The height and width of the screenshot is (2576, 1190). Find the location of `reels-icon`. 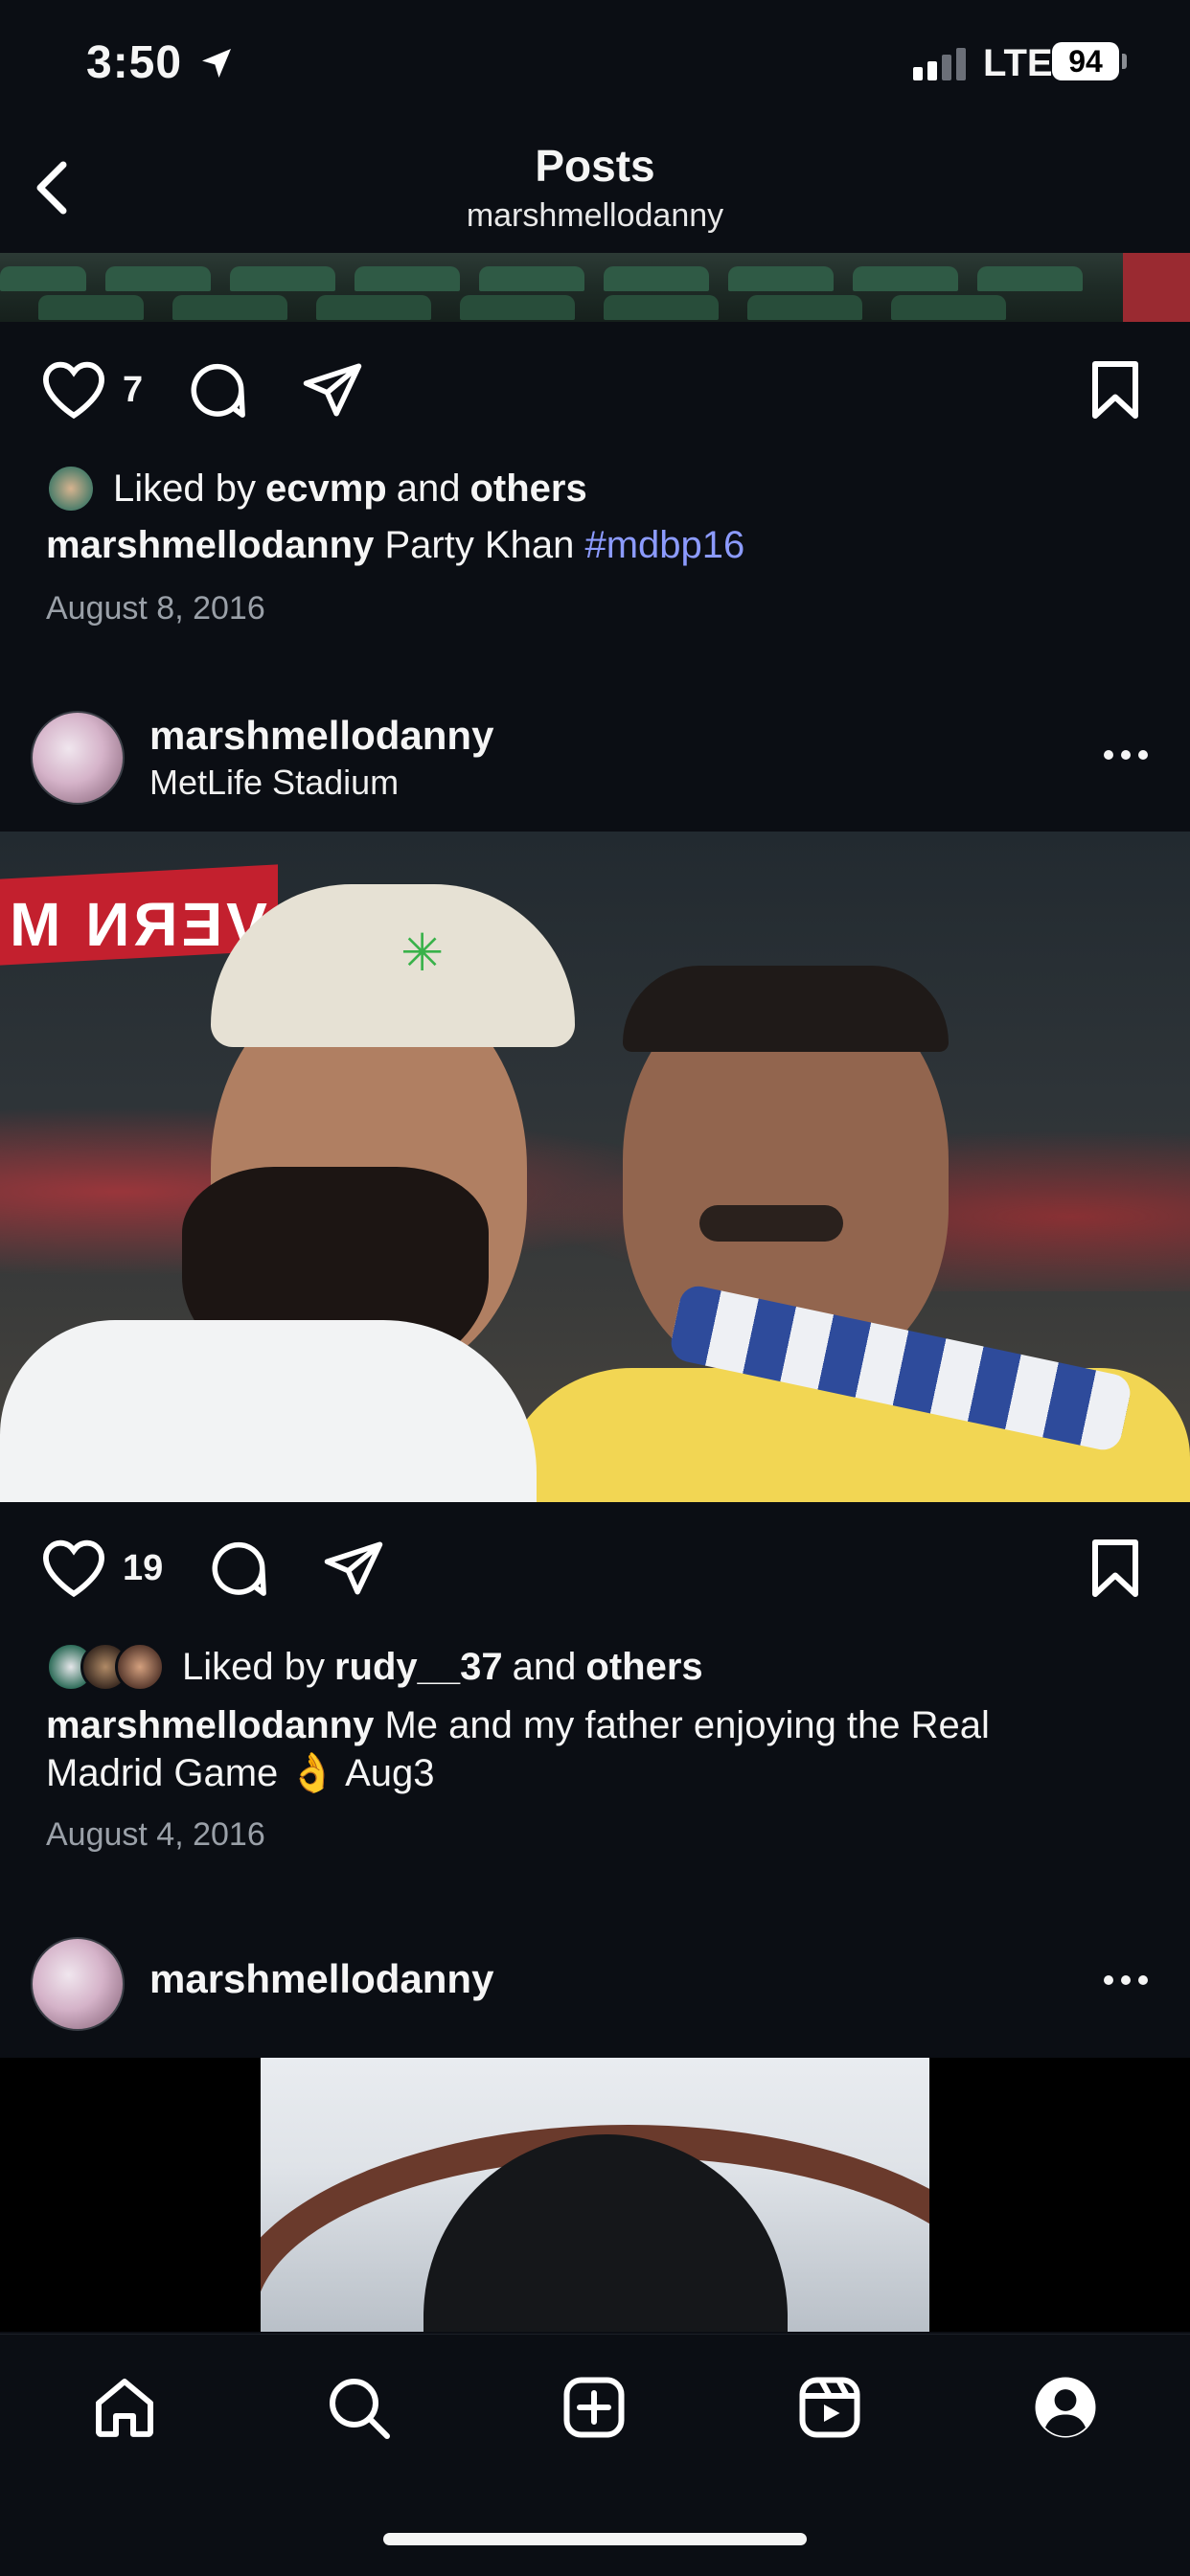

reels-icon is located at coordinates (829, 2407).